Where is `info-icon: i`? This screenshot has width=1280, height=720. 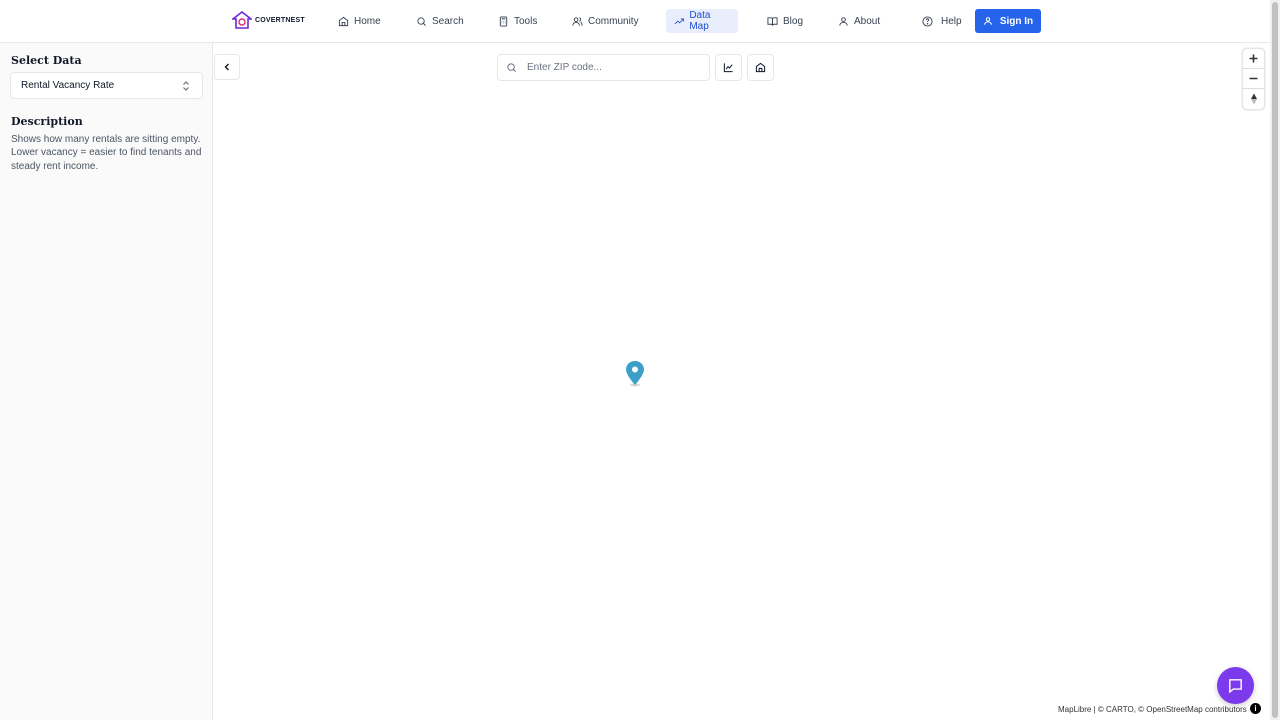
info-icon: i is located at coordinates (1255, 708).